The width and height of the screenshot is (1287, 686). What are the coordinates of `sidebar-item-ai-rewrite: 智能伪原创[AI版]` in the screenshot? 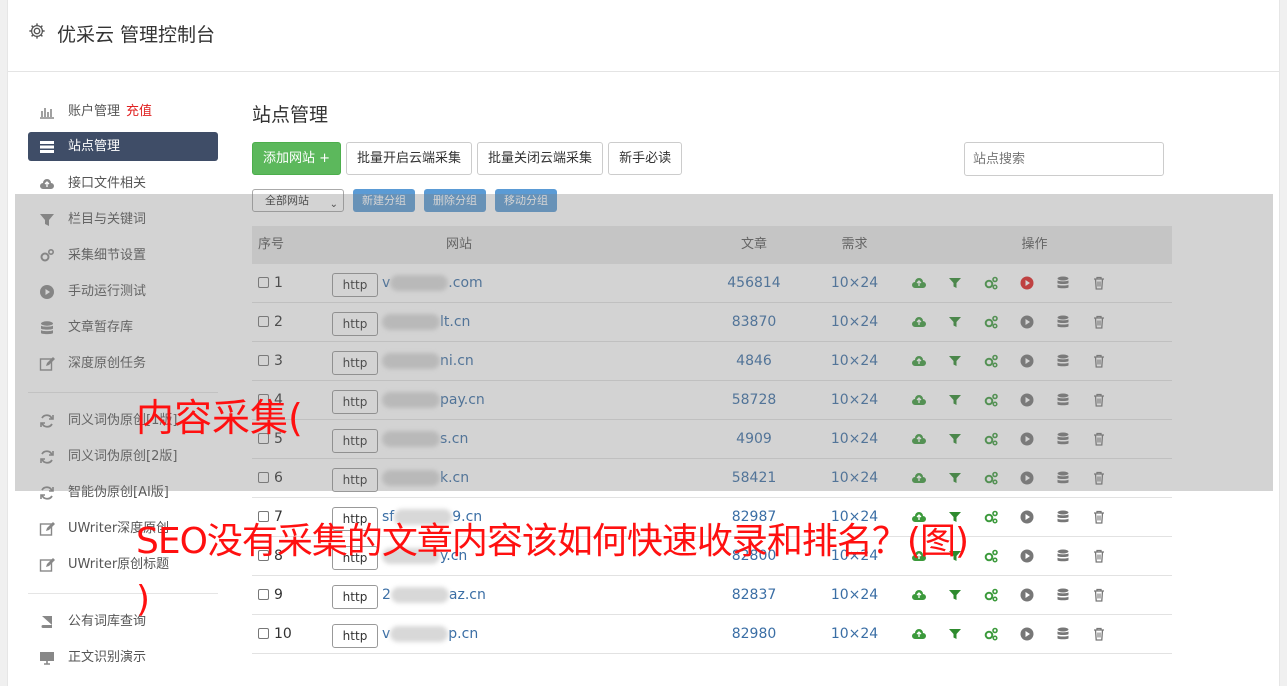 It's located at (123, 493).